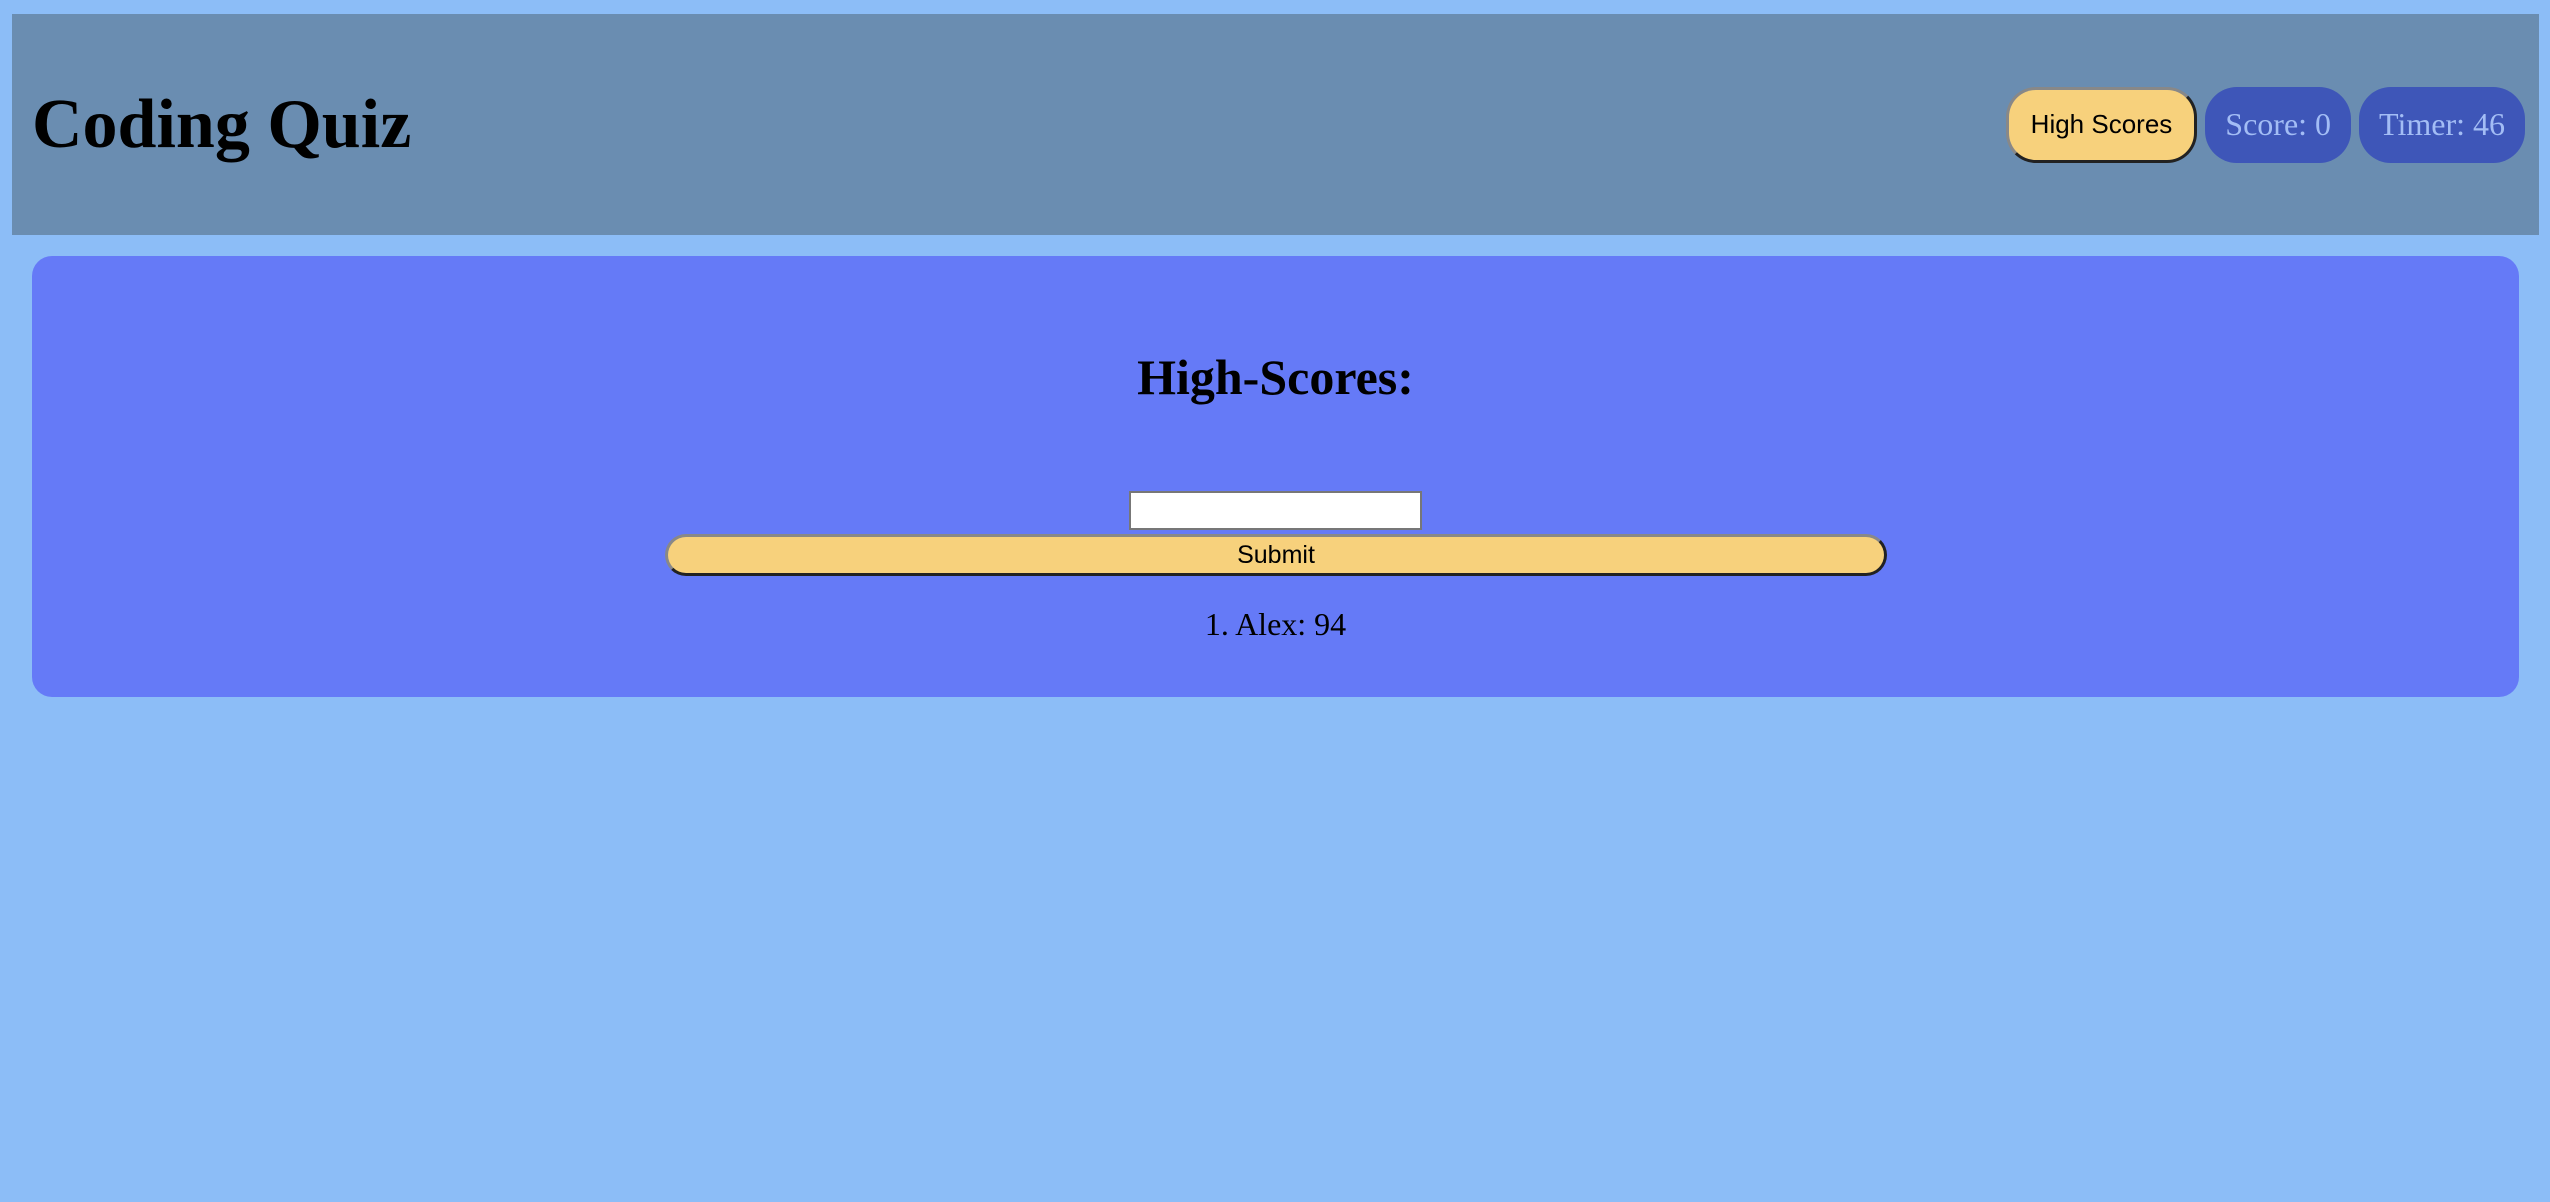 Image resolution: width=2550 pixels, height=1202 pixels. What do you see at coordinates (1276, 555) in the screenshot?
I see `submit-button: Submit` at bounding box center [1276, 555].